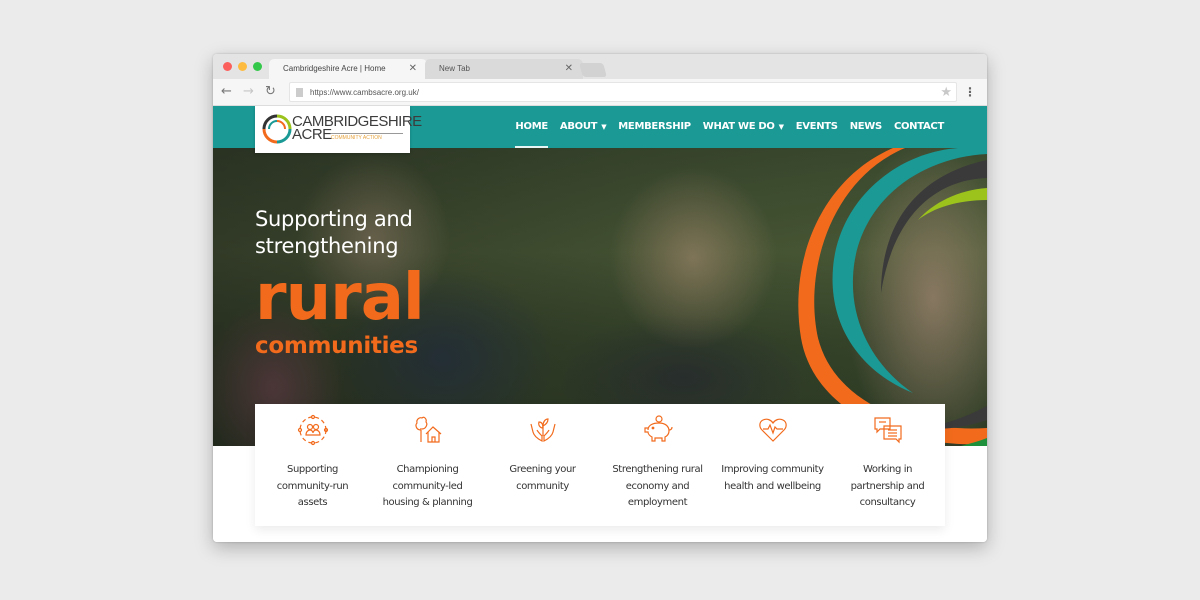 The height and width of the screenshot is (600, 1200). I want to click on maximize-window-button, so click(257, 66).